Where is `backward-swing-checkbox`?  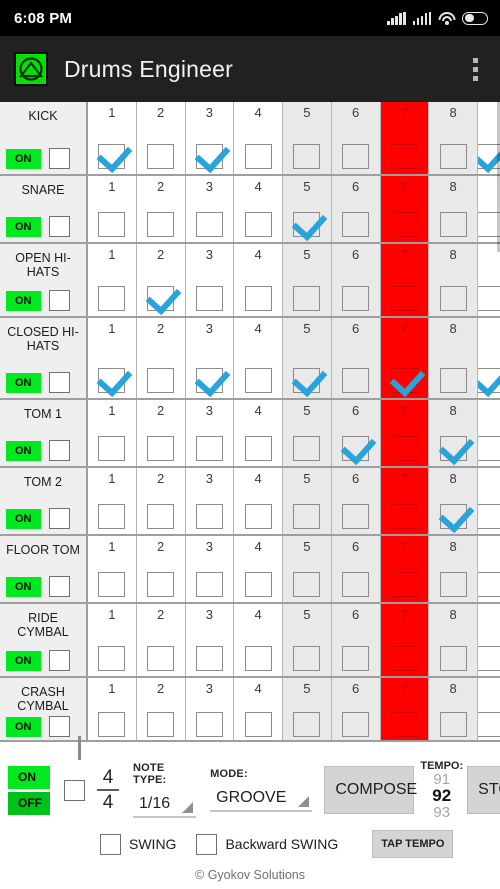 backward-swing-checkbox is located at coordinates (207, 844).